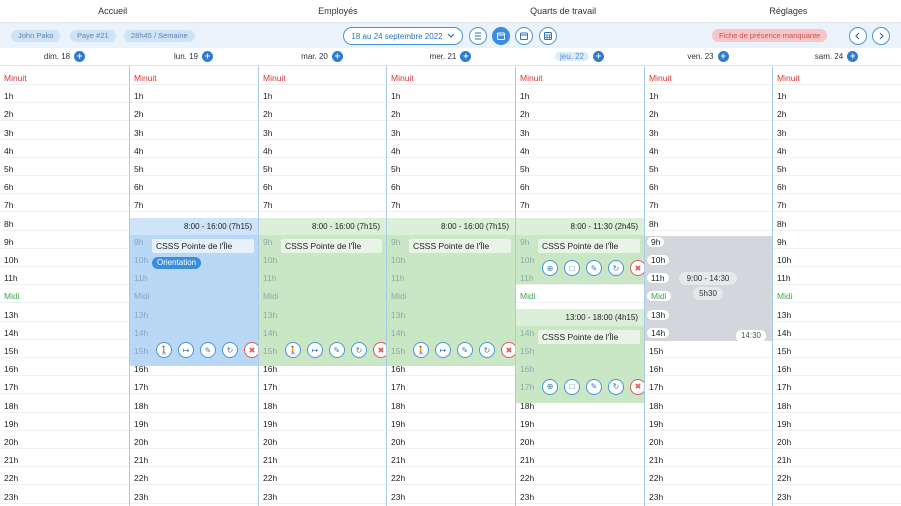 The height and width of the screenshot is (506, 901). I want to click on hour-label: 1h, so click(782, 96).